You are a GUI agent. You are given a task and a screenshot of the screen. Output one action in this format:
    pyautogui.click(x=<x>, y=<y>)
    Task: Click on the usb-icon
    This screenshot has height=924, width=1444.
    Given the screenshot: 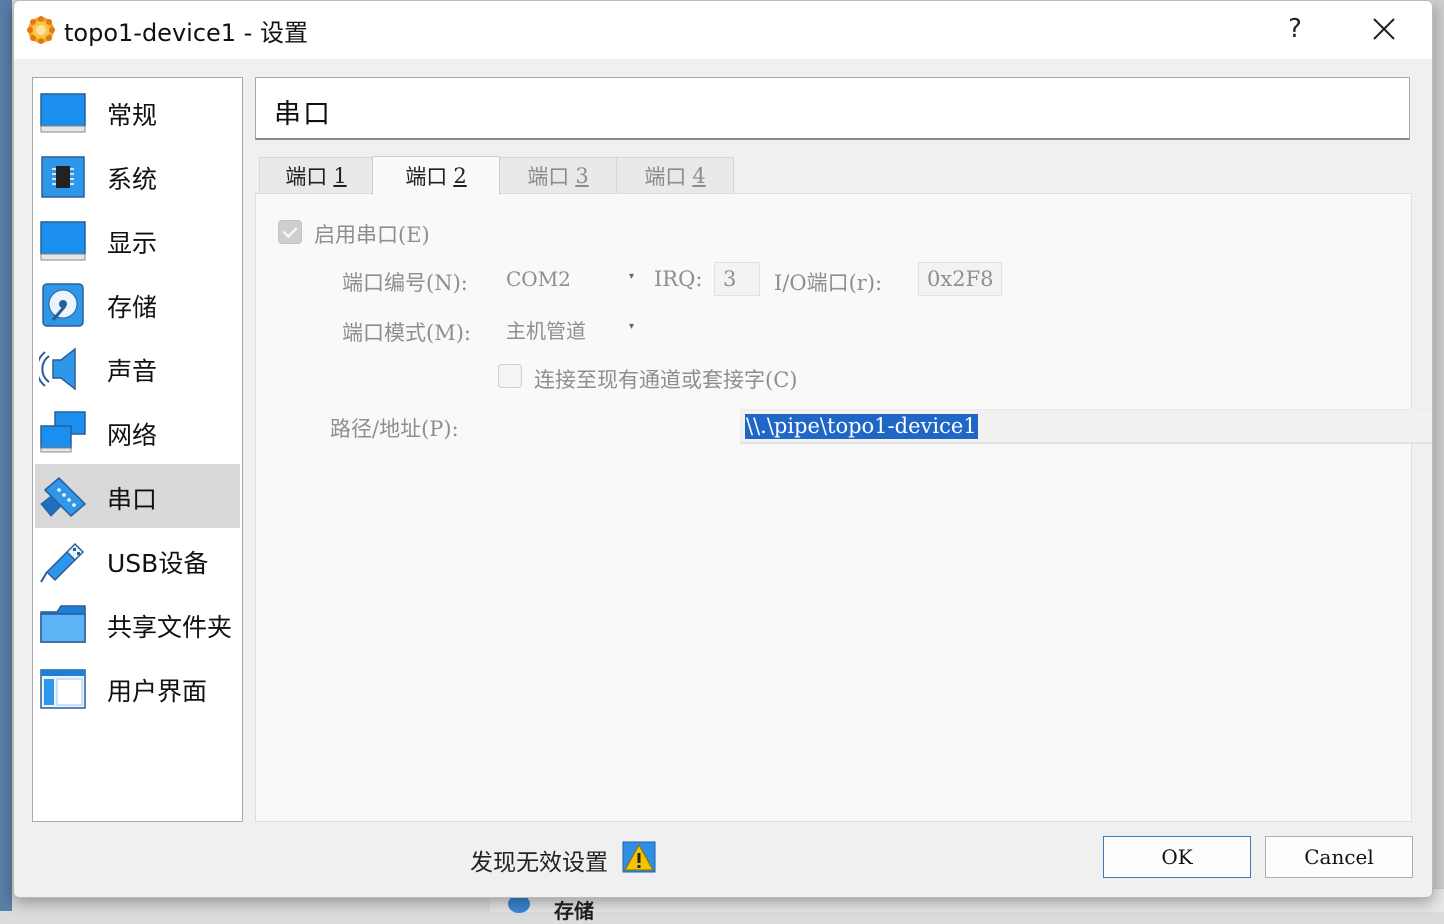 What is the action you would take?
    pyautogui.click(x=62, y=562)
    